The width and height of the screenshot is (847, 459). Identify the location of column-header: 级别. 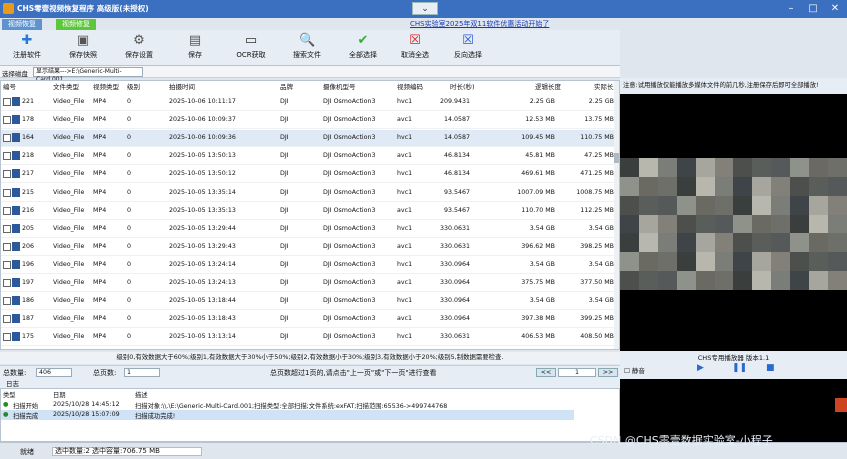
(133, 87).